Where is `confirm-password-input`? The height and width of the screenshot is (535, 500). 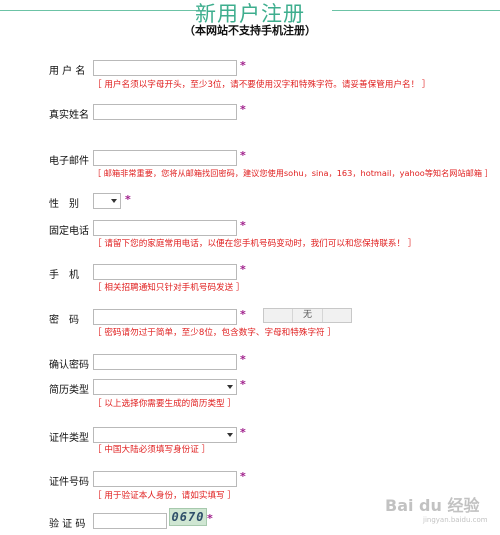
confirm-password-input is located at coordinates (165, 362).